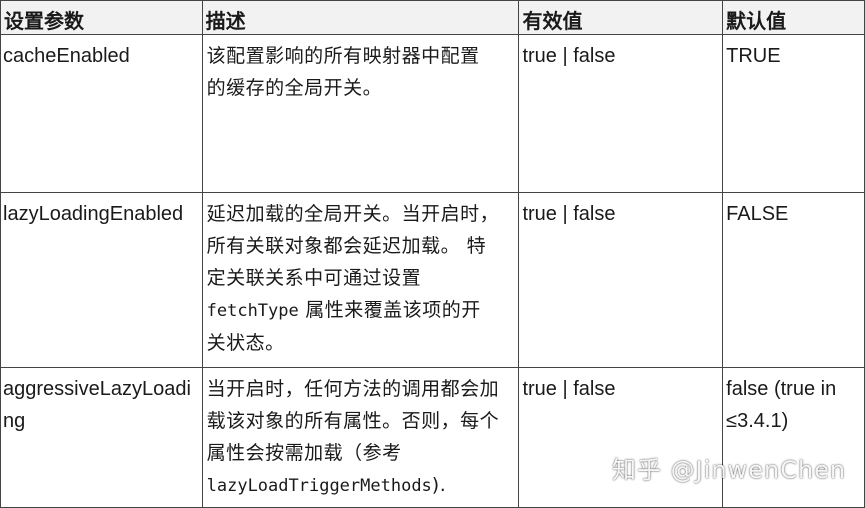 This screenshot has height=508, width=865. What do you see at coordinates (729, 470) in the screenshot?
I see `zhihu-watermark: 知乎 @JinwenChen` at bounding box center [729, 470].